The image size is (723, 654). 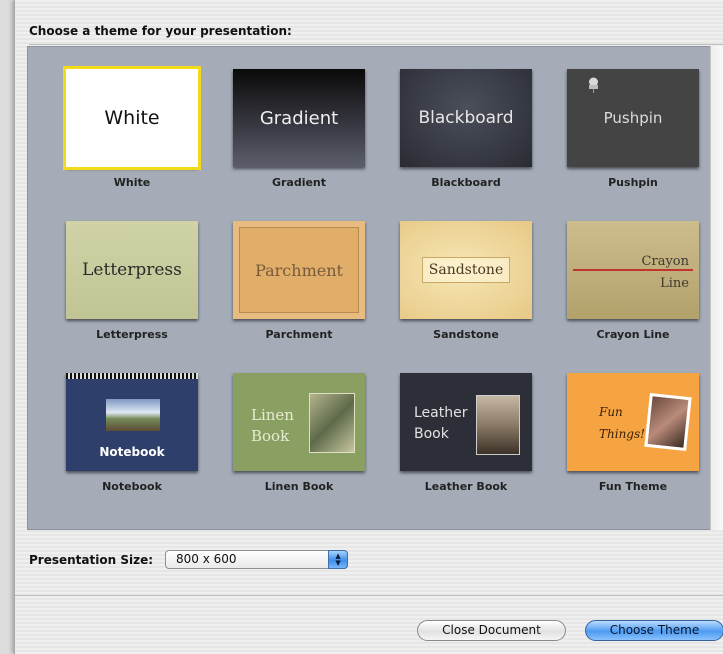 I want to click on theme-thumbnail-parchment: Parchment, so click(x=299, y=270).